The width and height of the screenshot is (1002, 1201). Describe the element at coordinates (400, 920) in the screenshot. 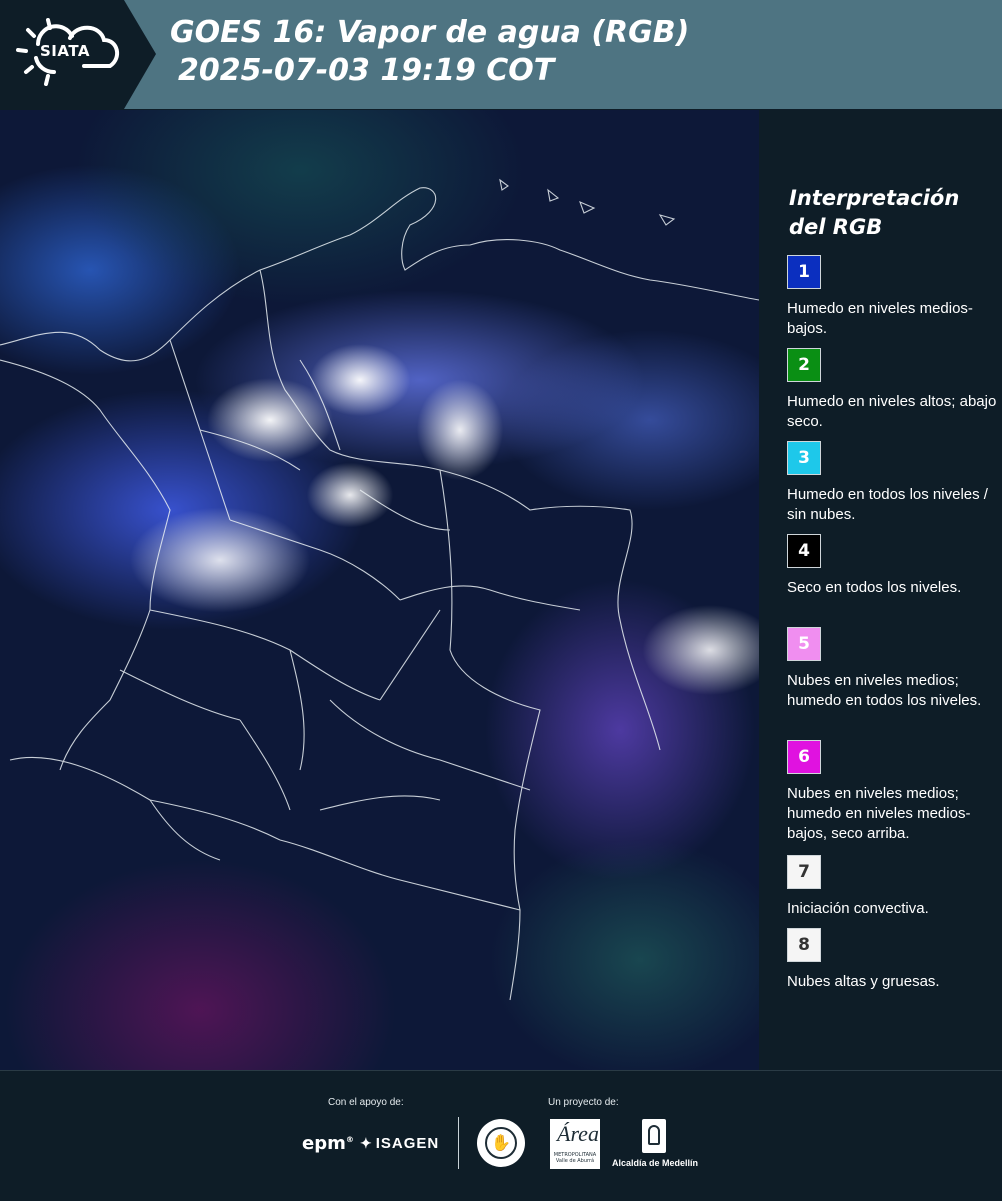

I see `border-colombia-peru` at that location.